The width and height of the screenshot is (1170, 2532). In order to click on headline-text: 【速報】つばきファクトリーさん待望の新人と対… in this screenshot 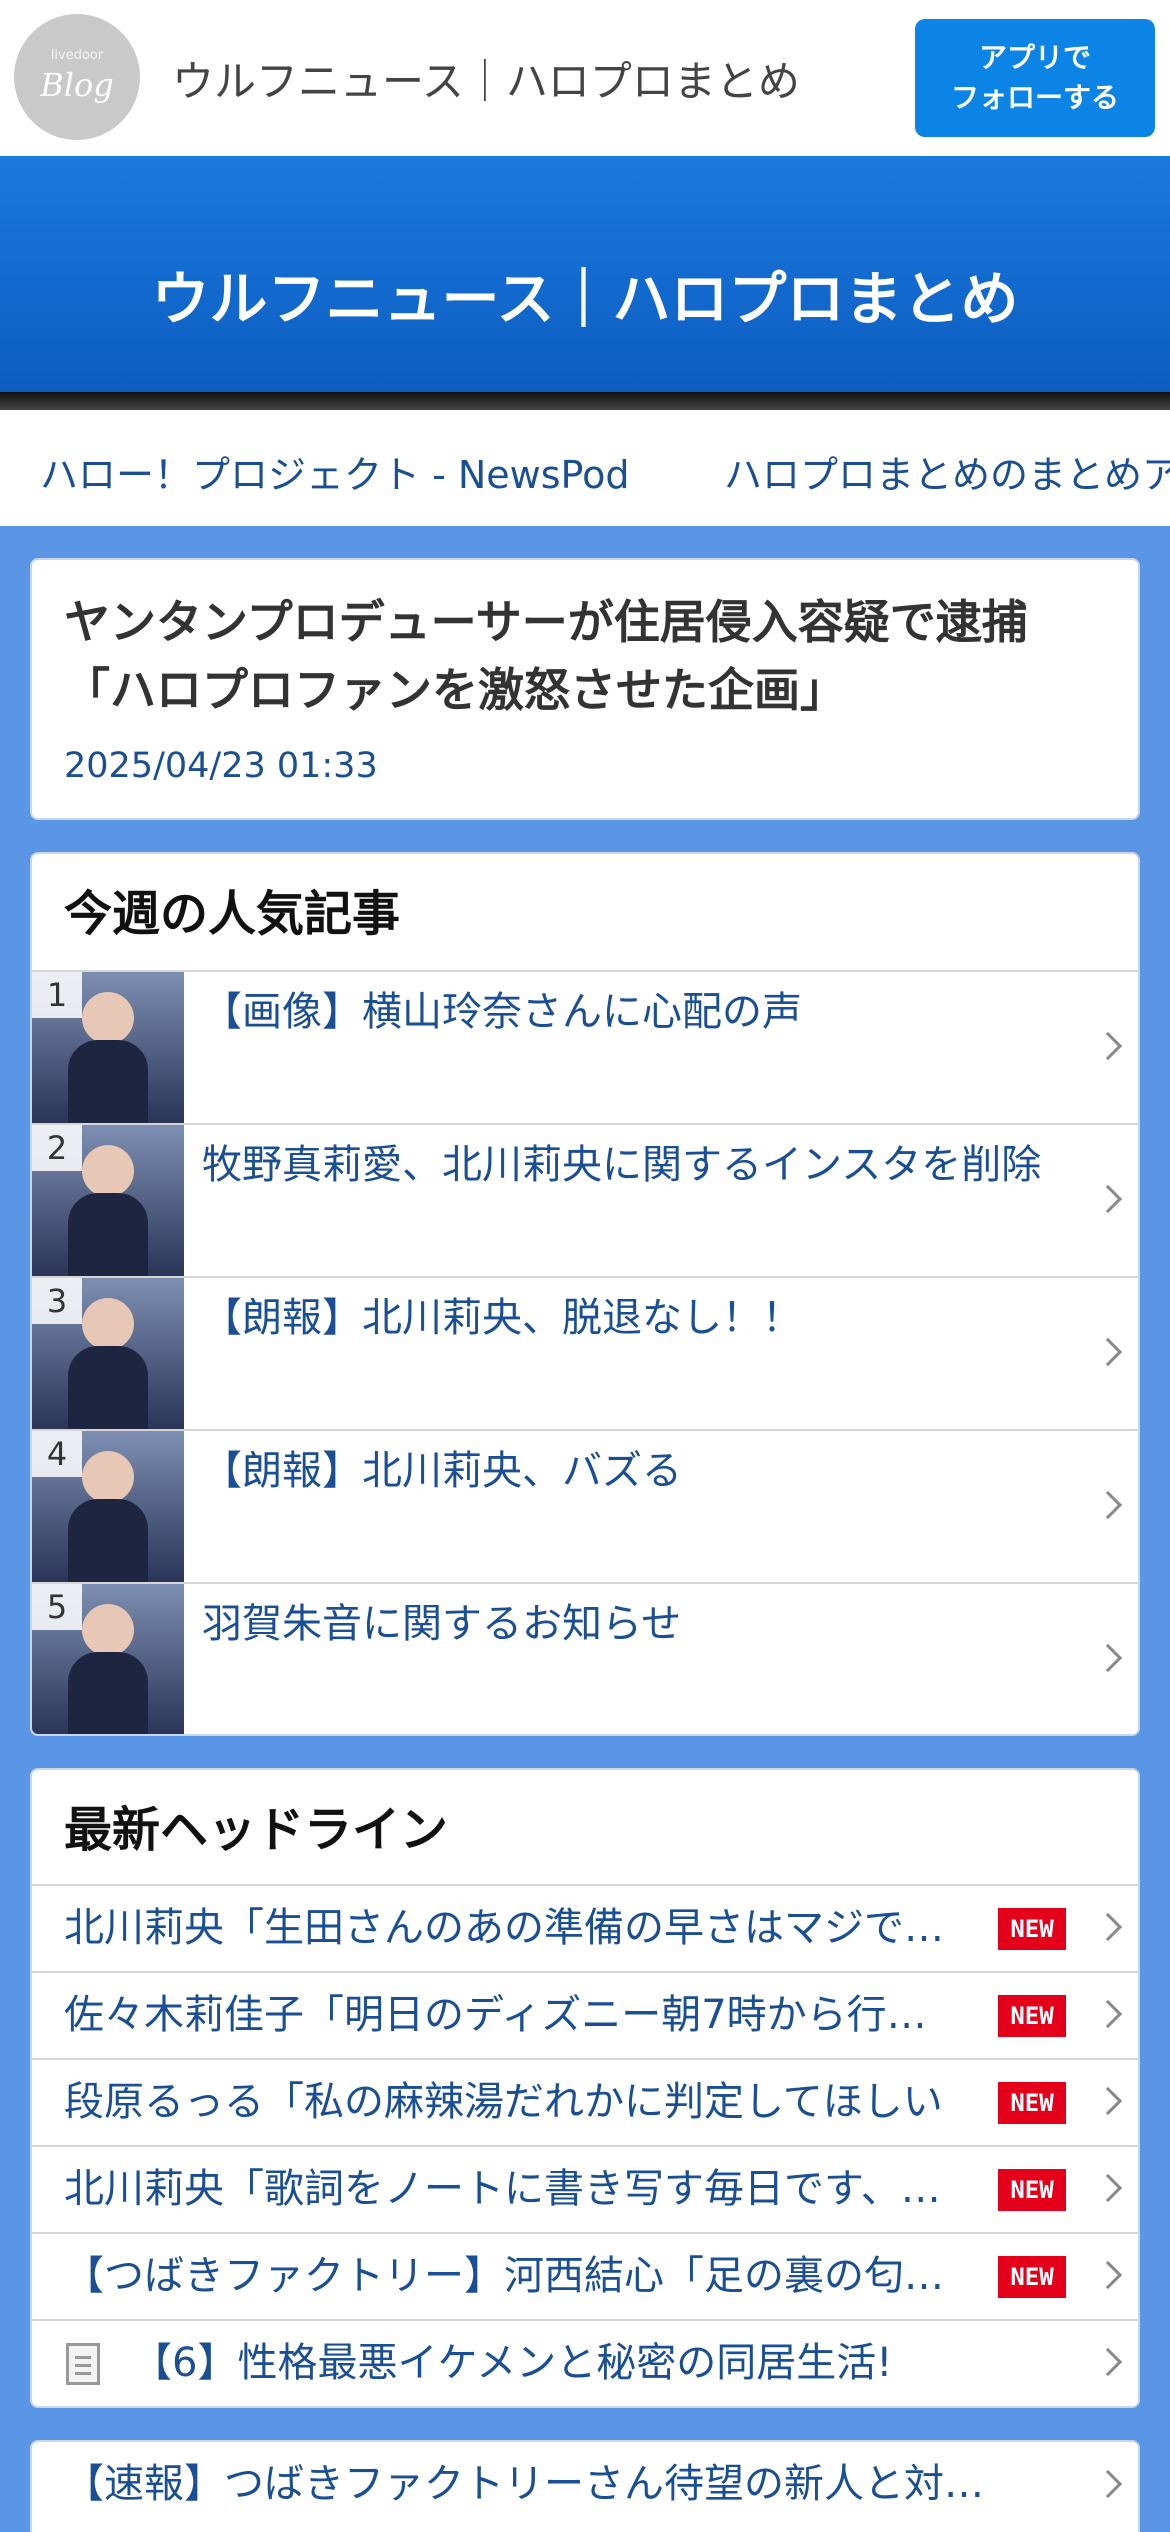, I will do `click(524, 2484)`.